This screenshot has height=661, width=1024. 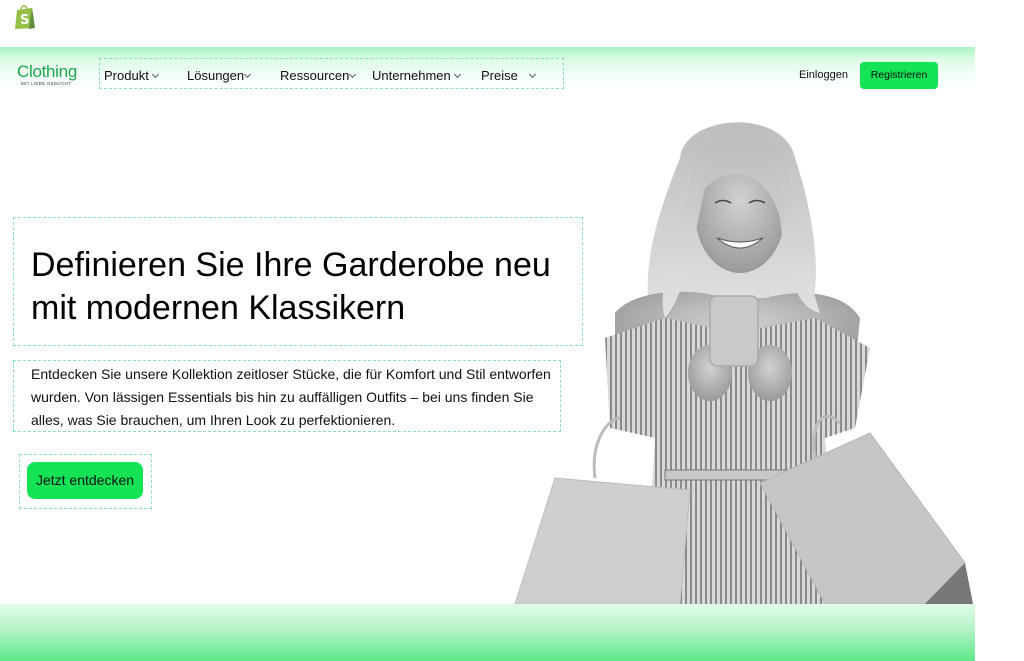 I want to click on brand-name: Clothing, so click(x=47, y=71).